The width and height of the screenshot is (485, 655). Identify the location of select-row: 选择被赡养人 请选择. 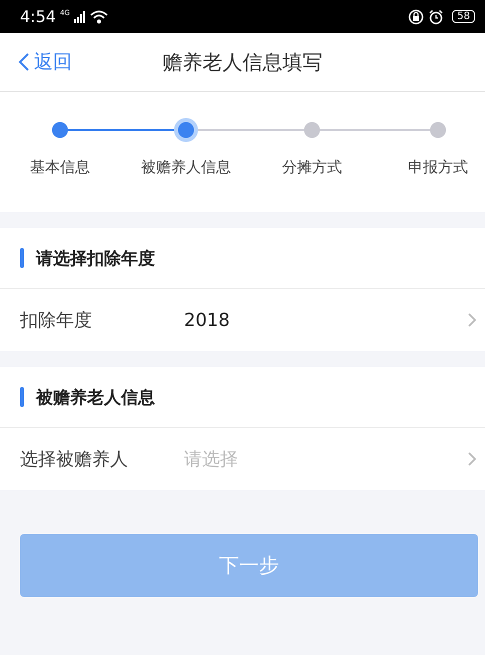
(242, 459).